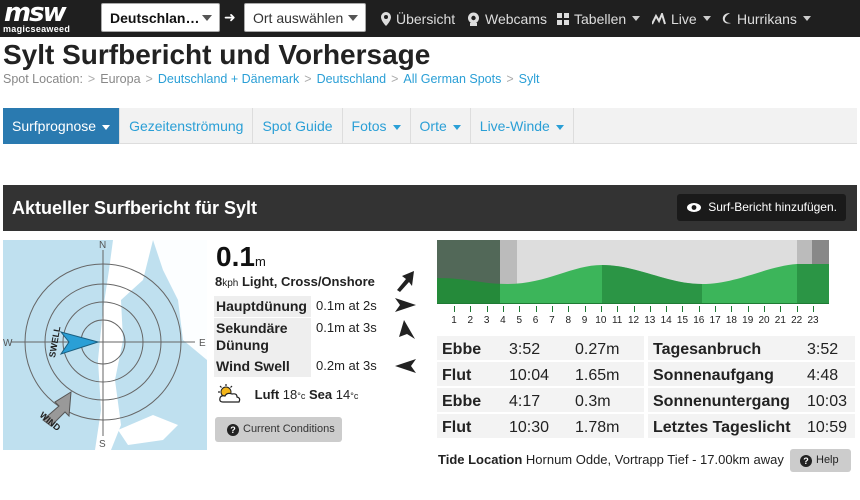 Image resolution: width=860 pixels, height=500 pixels. I want to click on tide-row: Ebbe 3:52 0.27m, so click(540, 348).